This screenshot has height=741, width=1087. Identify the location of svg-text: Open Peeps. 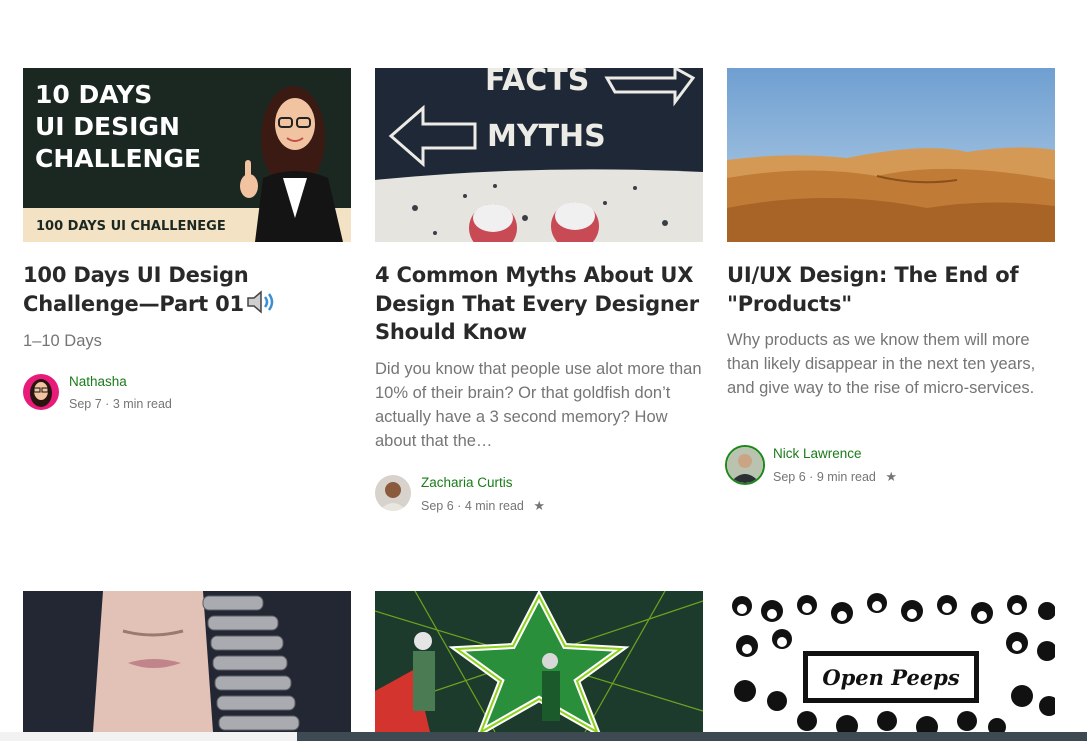
(891, 677).